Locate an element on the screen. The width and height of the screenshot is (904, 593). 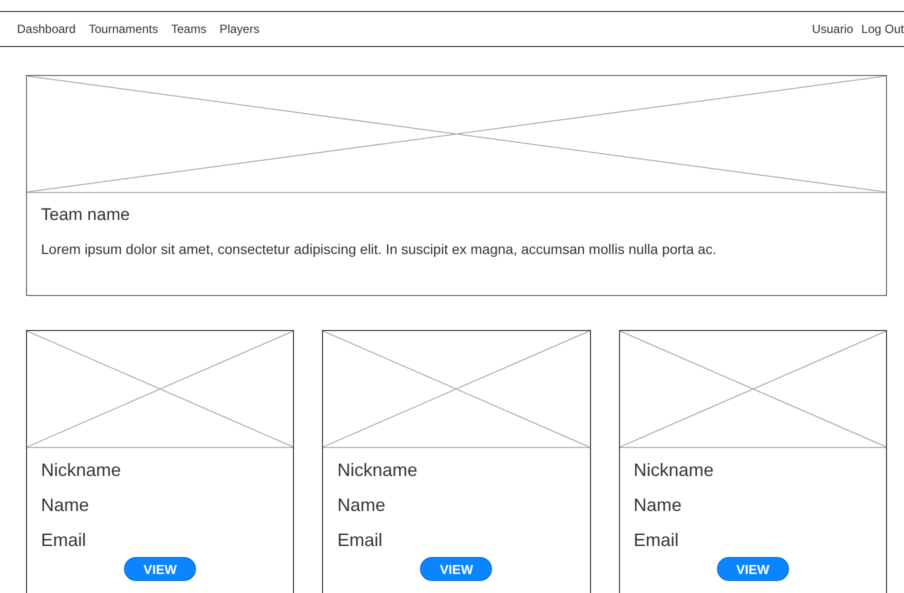
team-name: Team name is located at coordinates (86, 215).